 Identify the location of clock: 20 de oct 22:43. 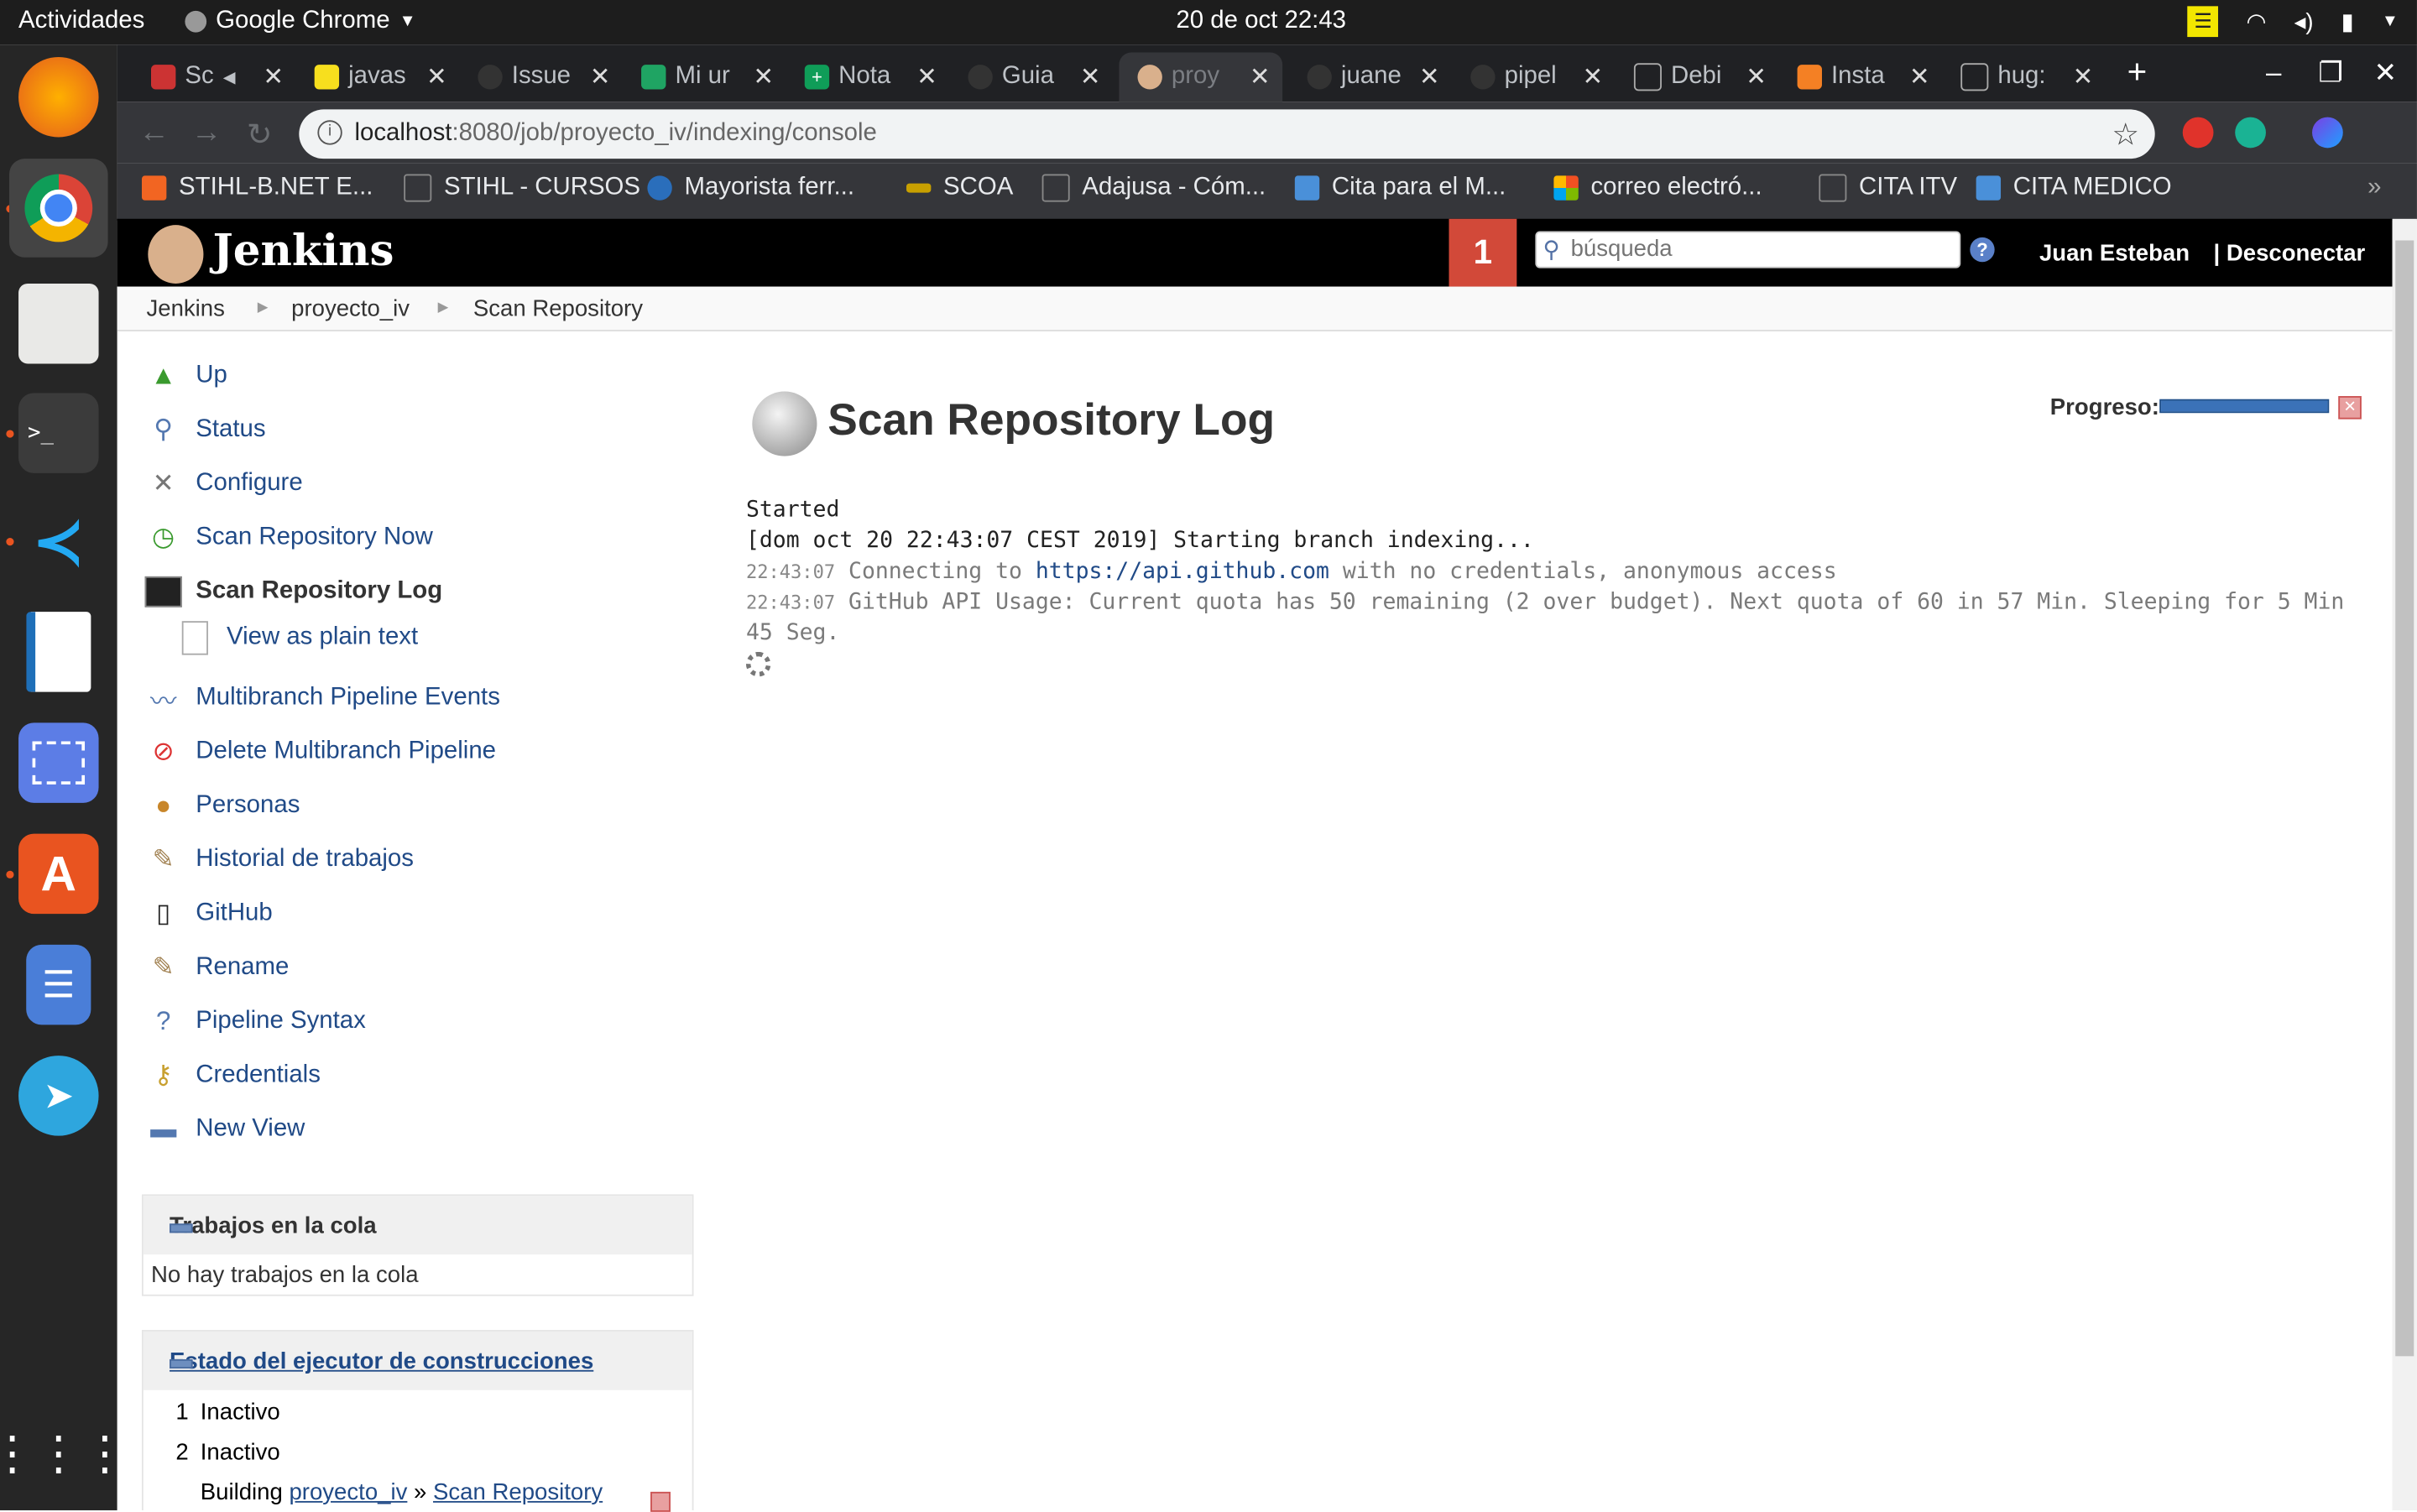
(1261, 22).